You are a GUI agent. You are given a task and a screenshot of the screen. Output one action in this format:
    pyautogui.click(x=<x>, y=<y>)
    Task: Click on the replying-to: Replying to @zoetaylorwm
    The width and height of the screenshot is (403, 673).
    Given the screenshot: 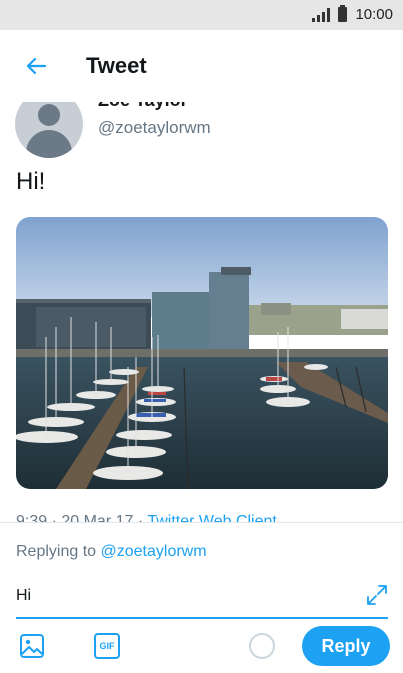 What is the action you would take?
    pyautogui.click(x=111, y=552)
    